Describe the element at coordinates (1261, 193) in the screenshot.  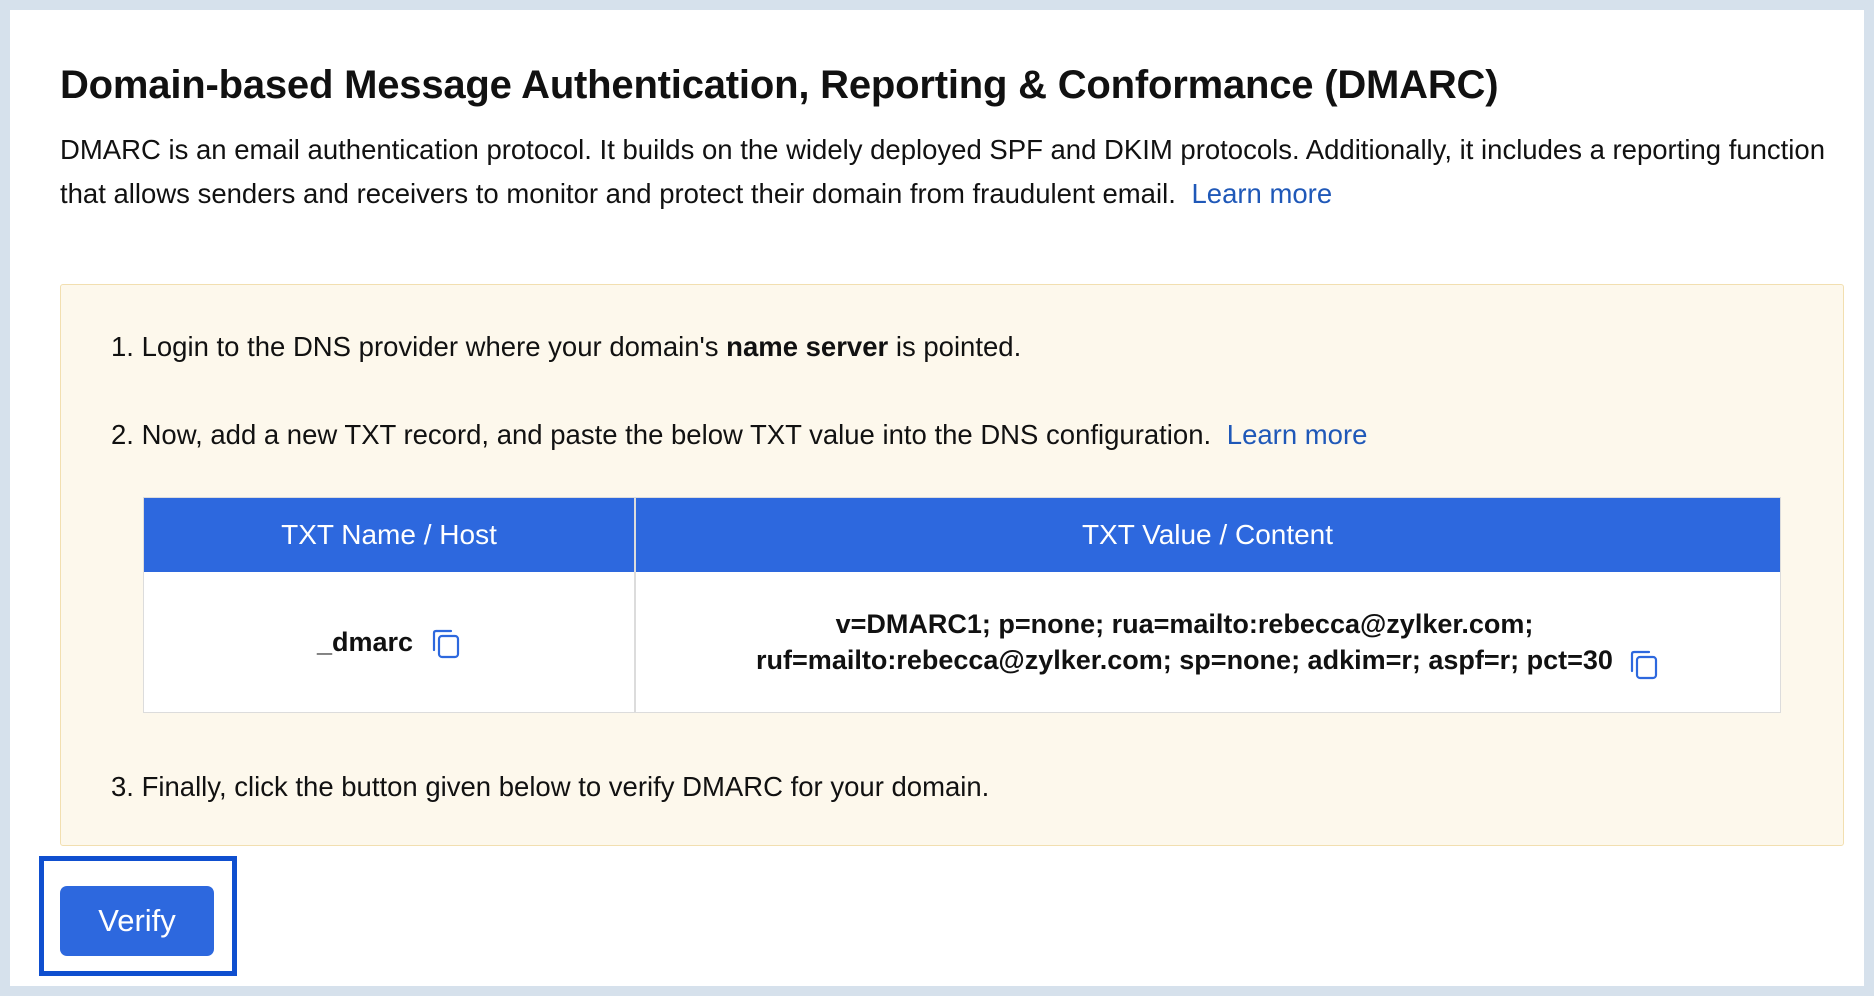
I see `learn-more-link: Learn more` at that location.